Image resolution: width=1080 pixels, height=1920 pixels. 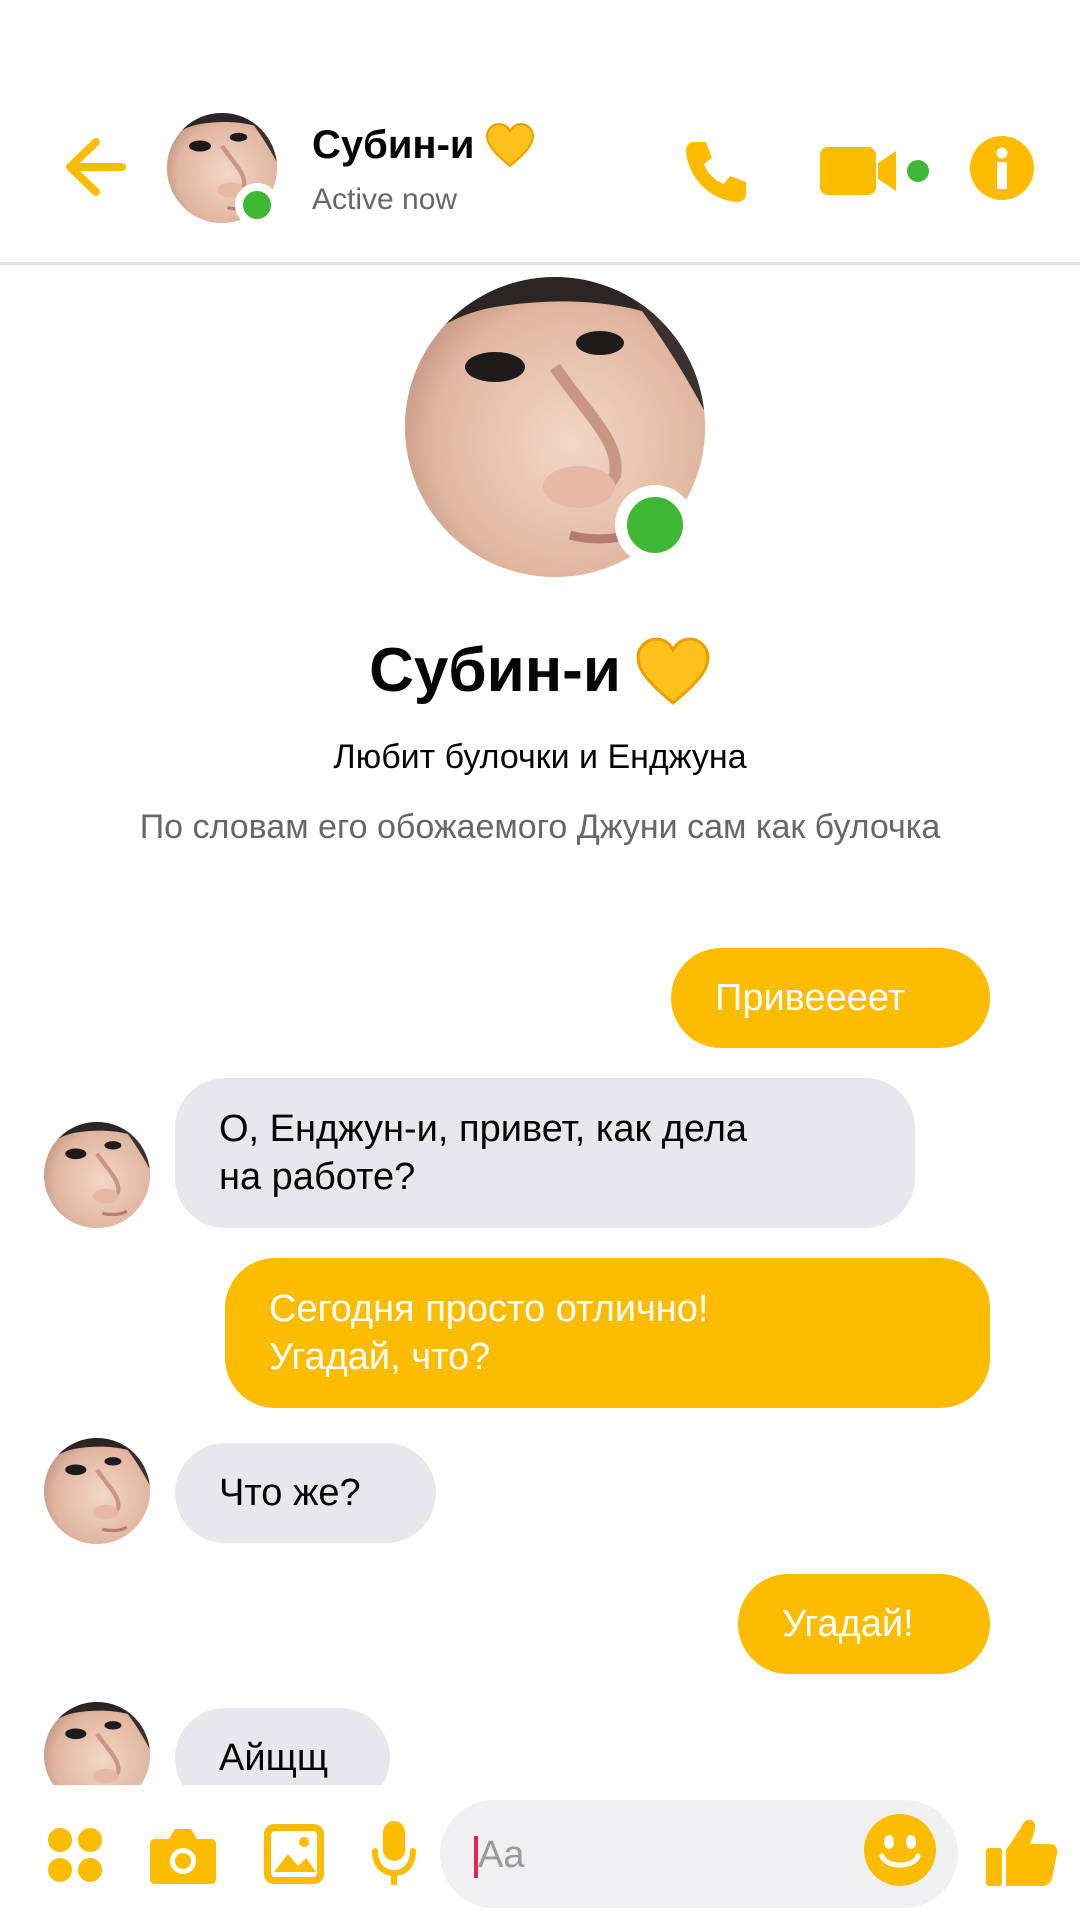 I want to click on like-button, so click(x=1022, y=1852).